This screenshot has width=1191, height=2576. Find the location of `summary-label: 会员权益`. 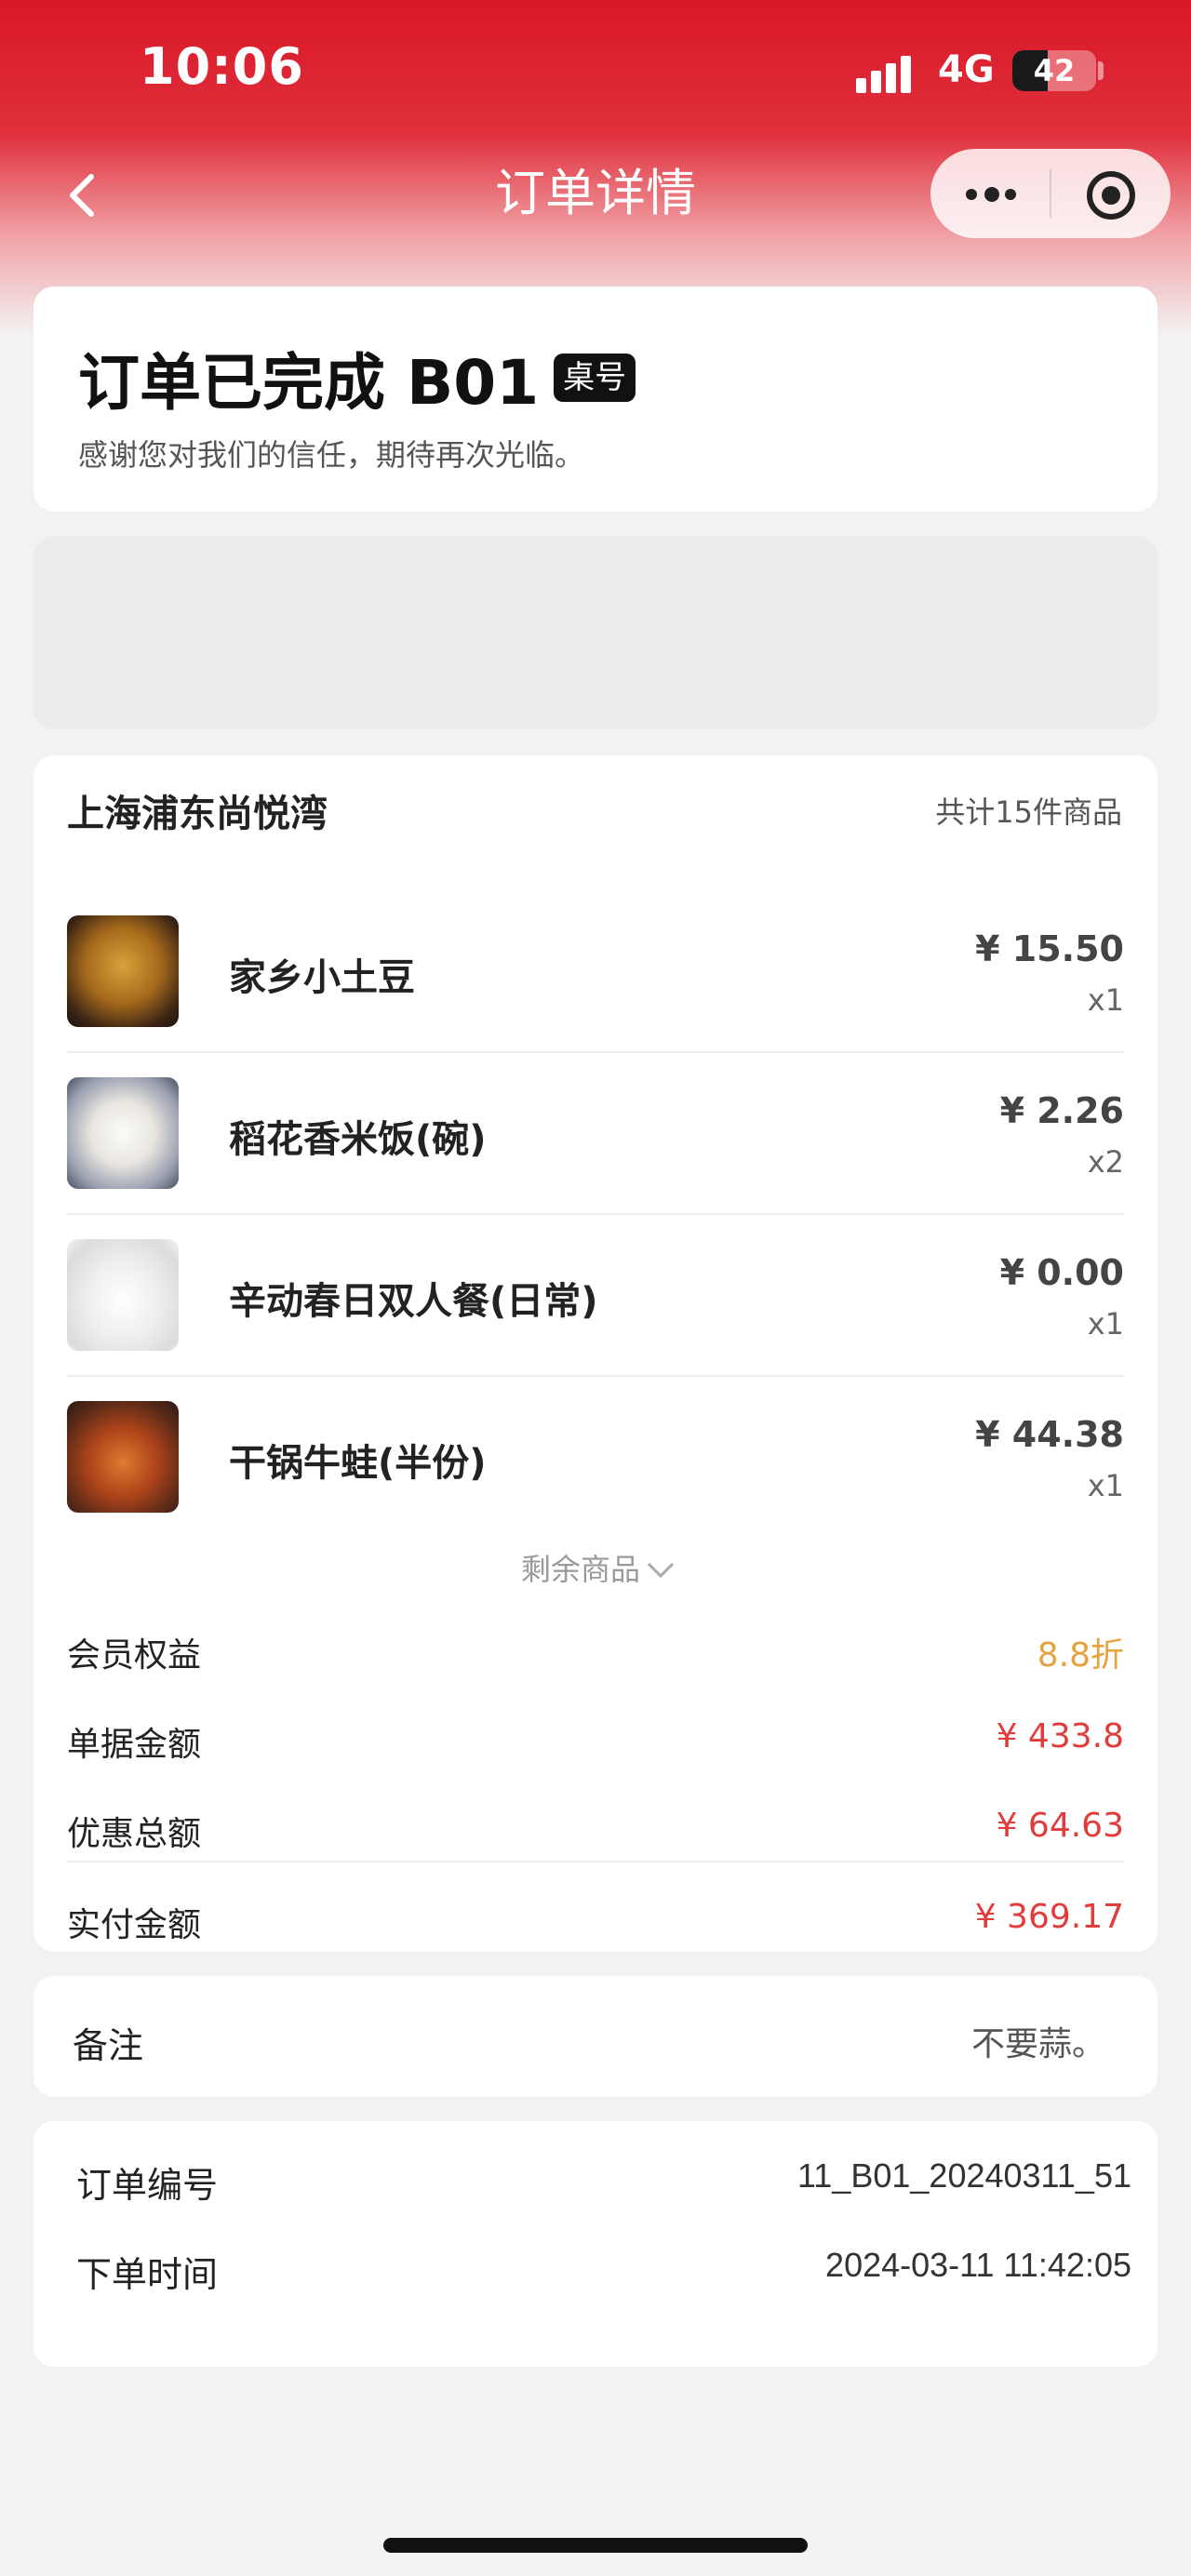

summary-label: 会员权益 is located at coordinates (134, 1655).